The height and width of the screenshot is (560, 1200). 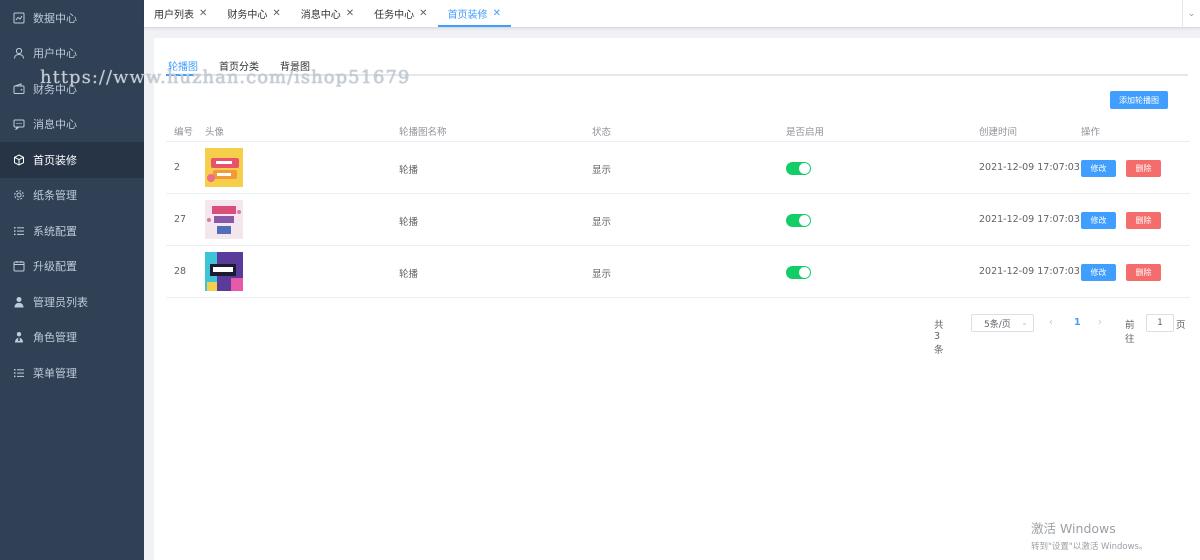 What do you see at coordinates (677, 67) in the screenshot?
I see `subtabs: 轮播图 首页分类 背景图` at bounding box center [677, 67].